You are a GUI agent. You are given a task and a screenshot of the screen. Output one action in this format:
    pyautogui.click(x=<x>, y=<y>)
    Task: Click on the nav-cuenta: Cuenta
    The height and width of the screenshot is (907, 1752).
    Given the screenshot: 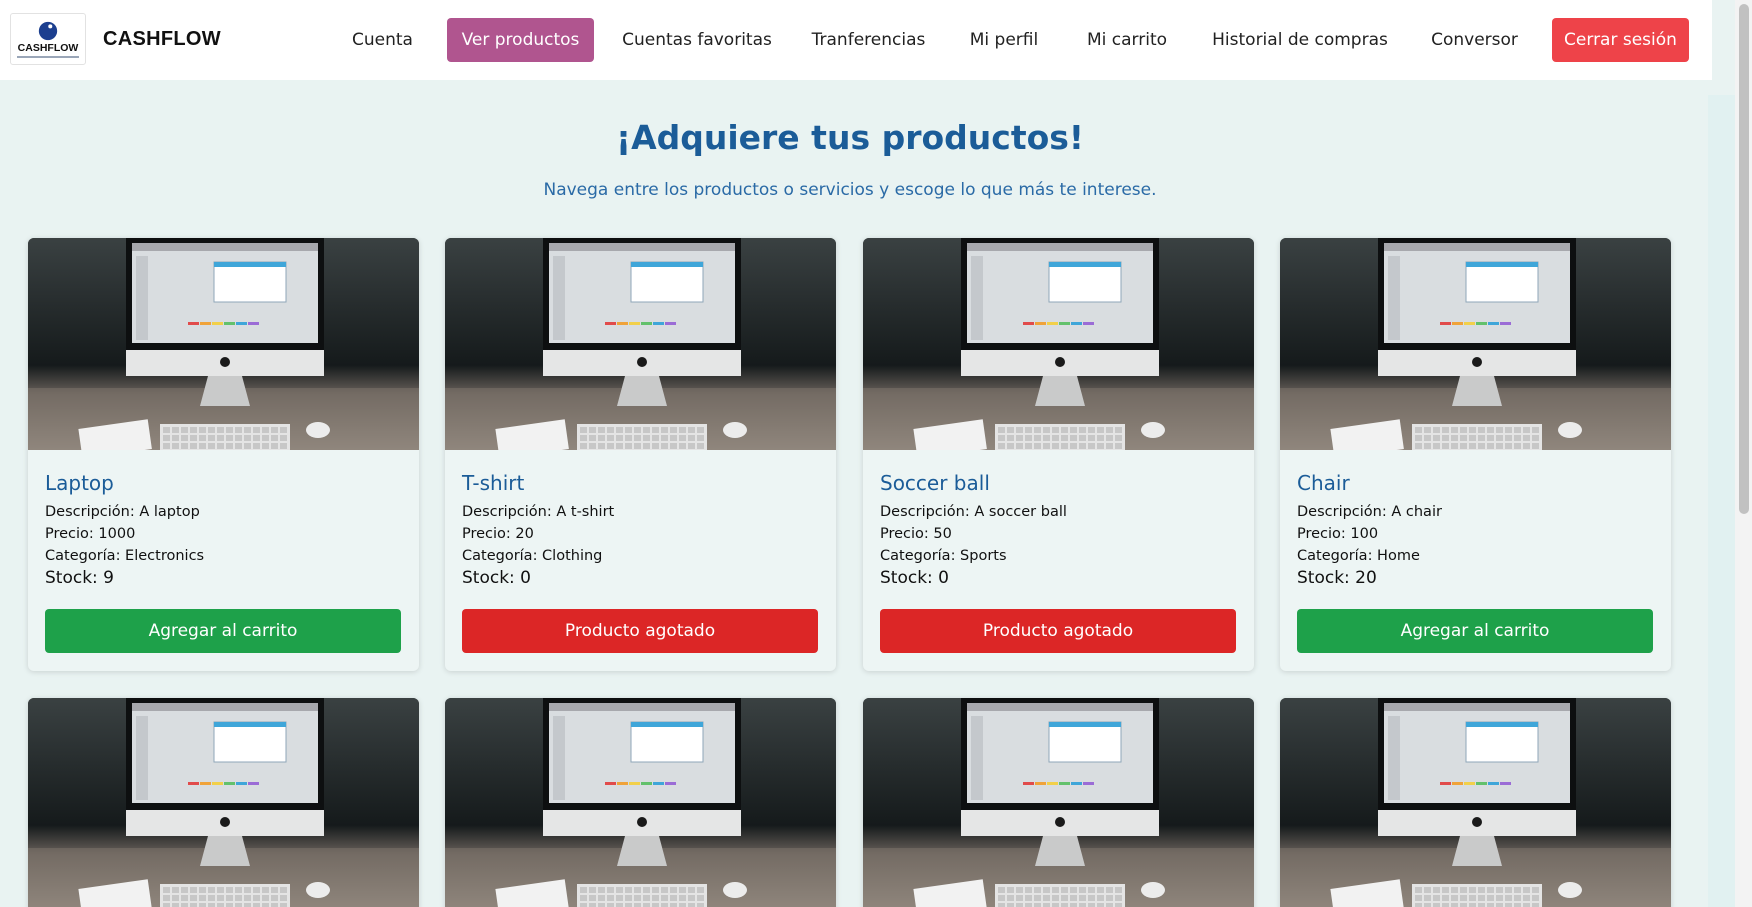 What is the action you would take?
    pyautogui.click(x=382, y=40)
    